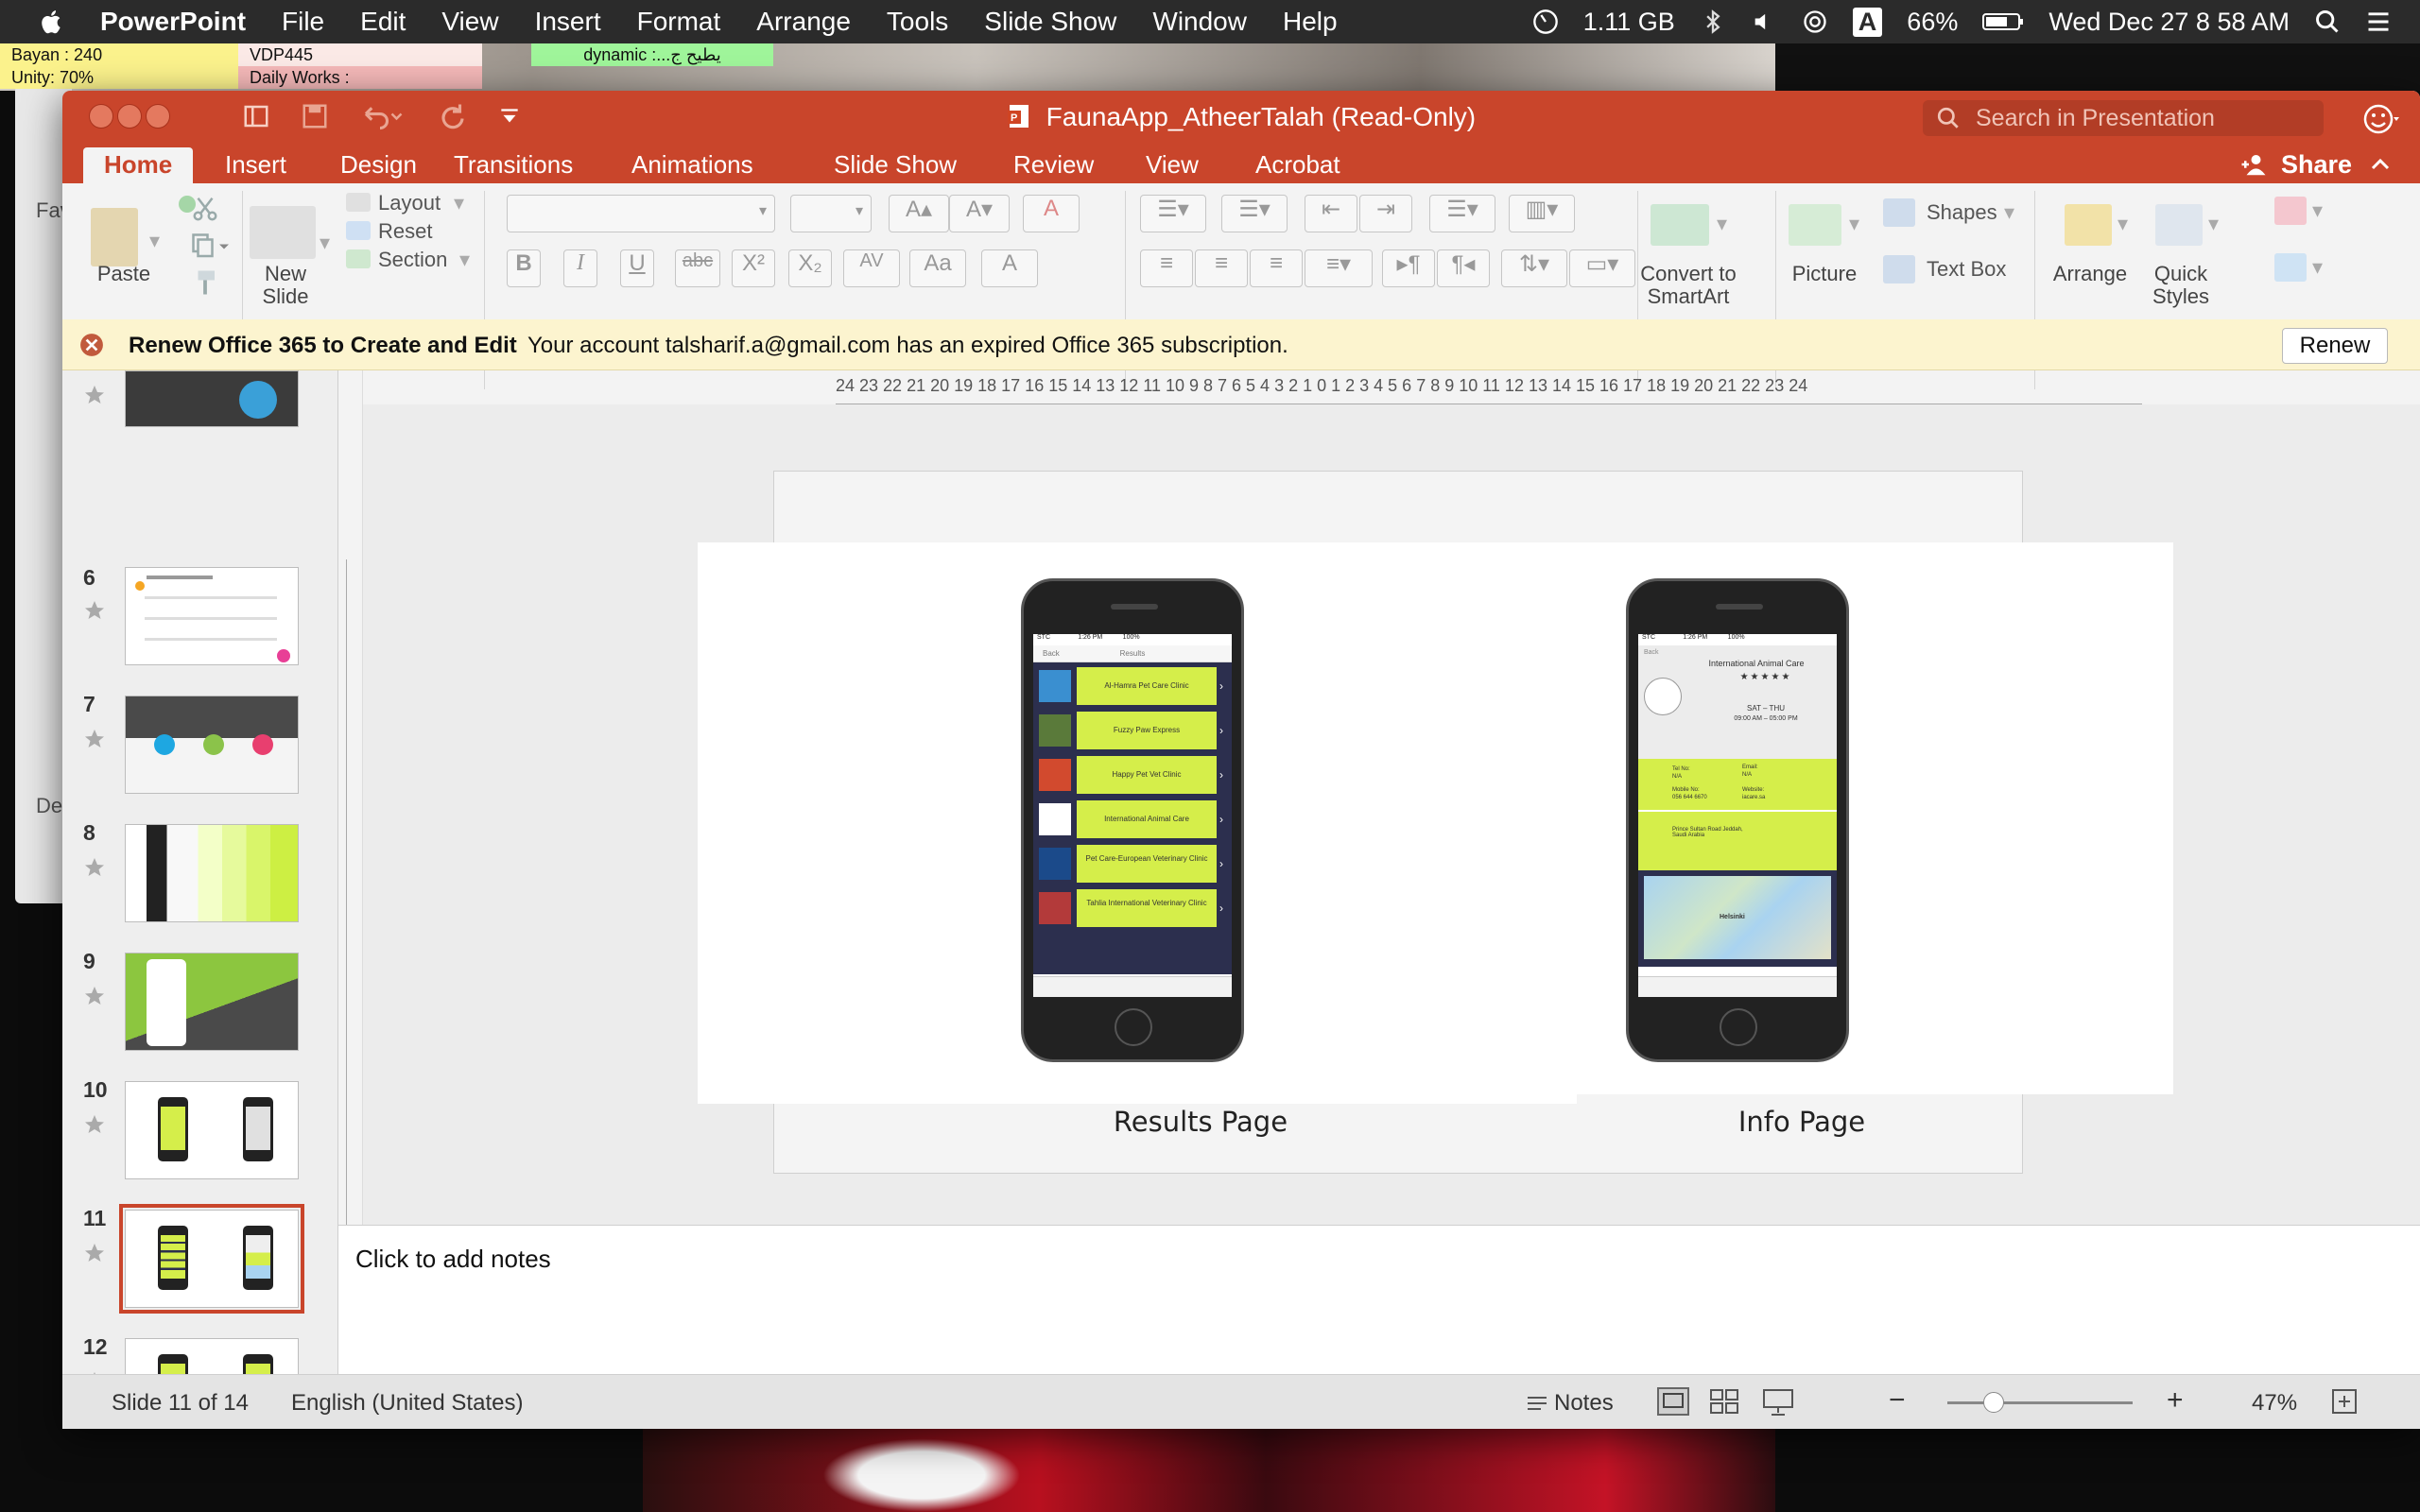  What do you see at coordinates (917, 22) in the screenshot?
I see `menu-tools: Tools` at bounding box center [917, 22].